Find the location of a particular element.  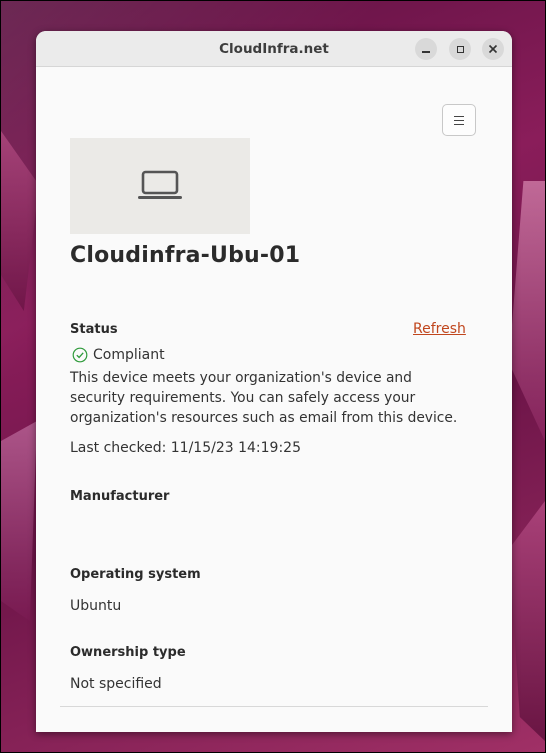

menu-button is located at coordinates (459, 120).